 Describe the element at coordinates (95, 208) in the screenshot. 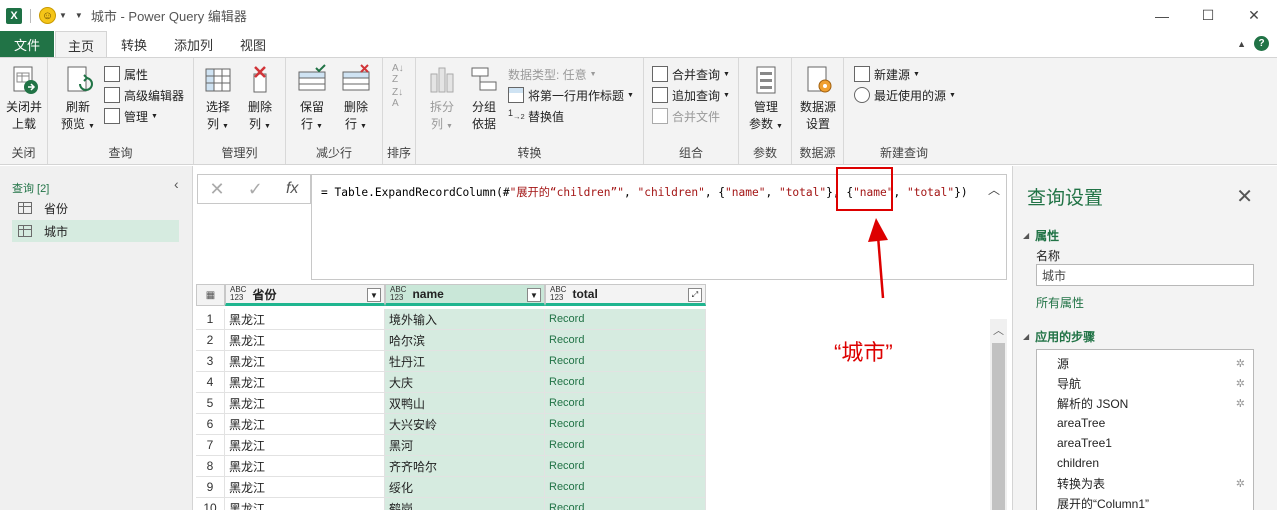

I see `query-item-province: 省份` at that location.